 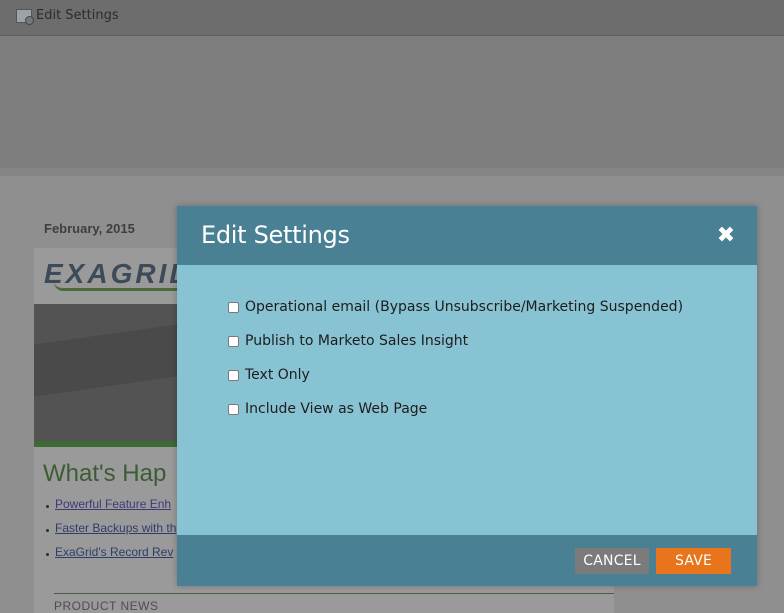 I want to click on list-item: Faster Backups with th, so click(x=111, y=528).